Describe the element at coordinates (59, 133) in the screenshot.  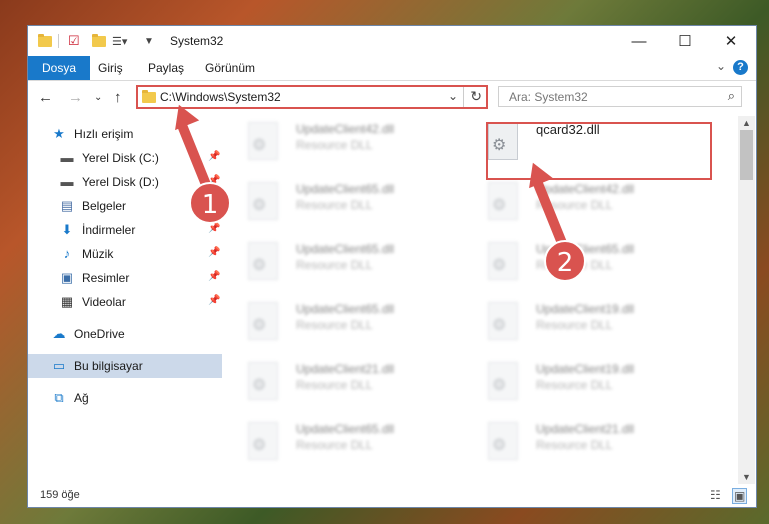
I see `star-icon: ★` at that location.